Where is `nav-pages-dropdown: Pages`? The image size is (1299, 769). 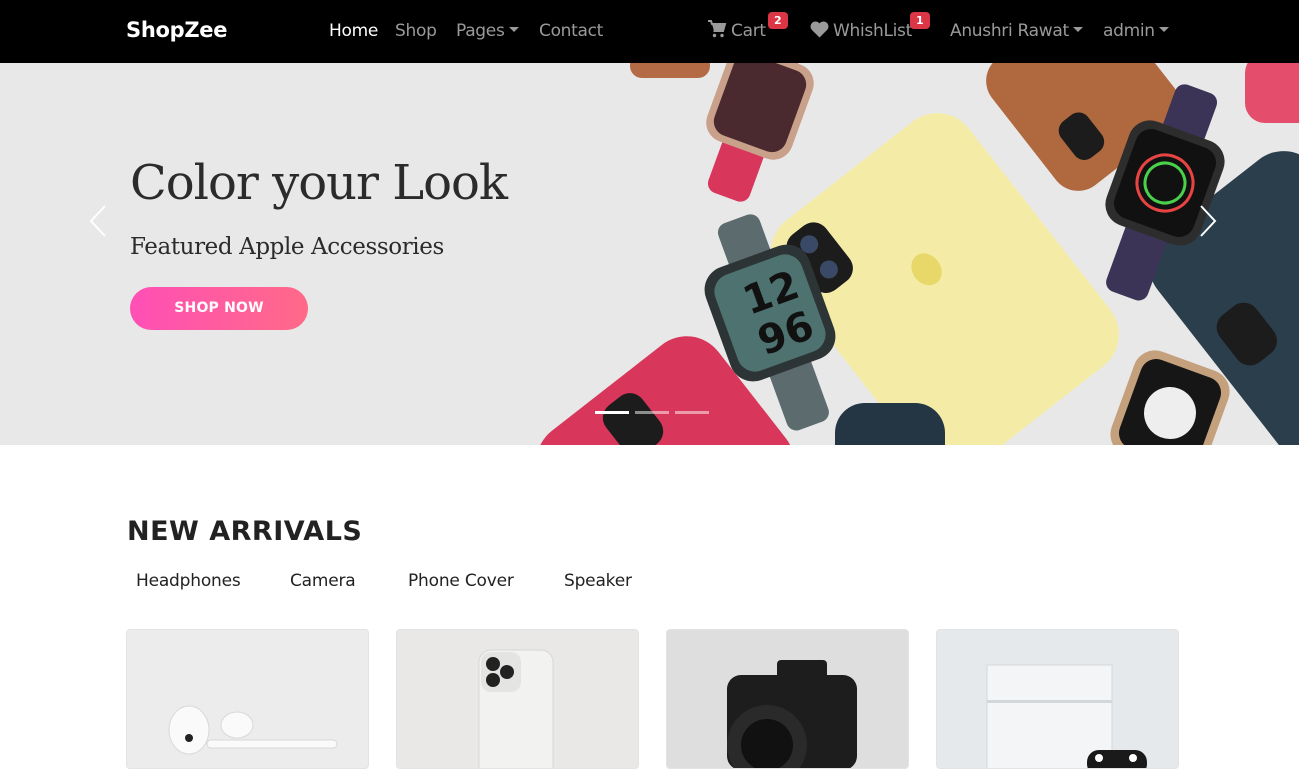
nav-pages-dropdown: Pages is located at coordinates (487, 31).